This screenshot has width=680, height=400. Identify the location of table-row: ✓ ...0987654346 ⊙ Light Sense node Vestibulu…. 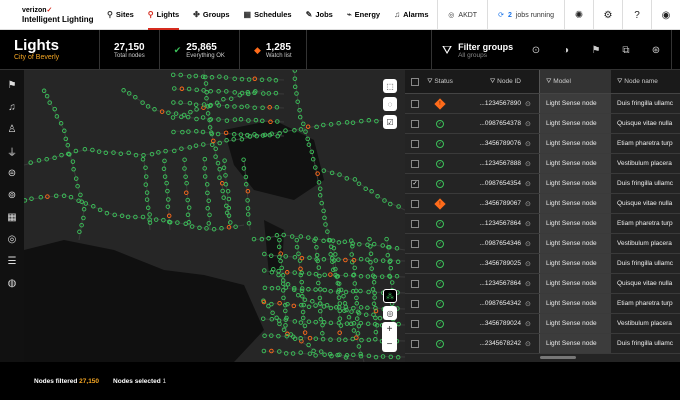
(542, 244).